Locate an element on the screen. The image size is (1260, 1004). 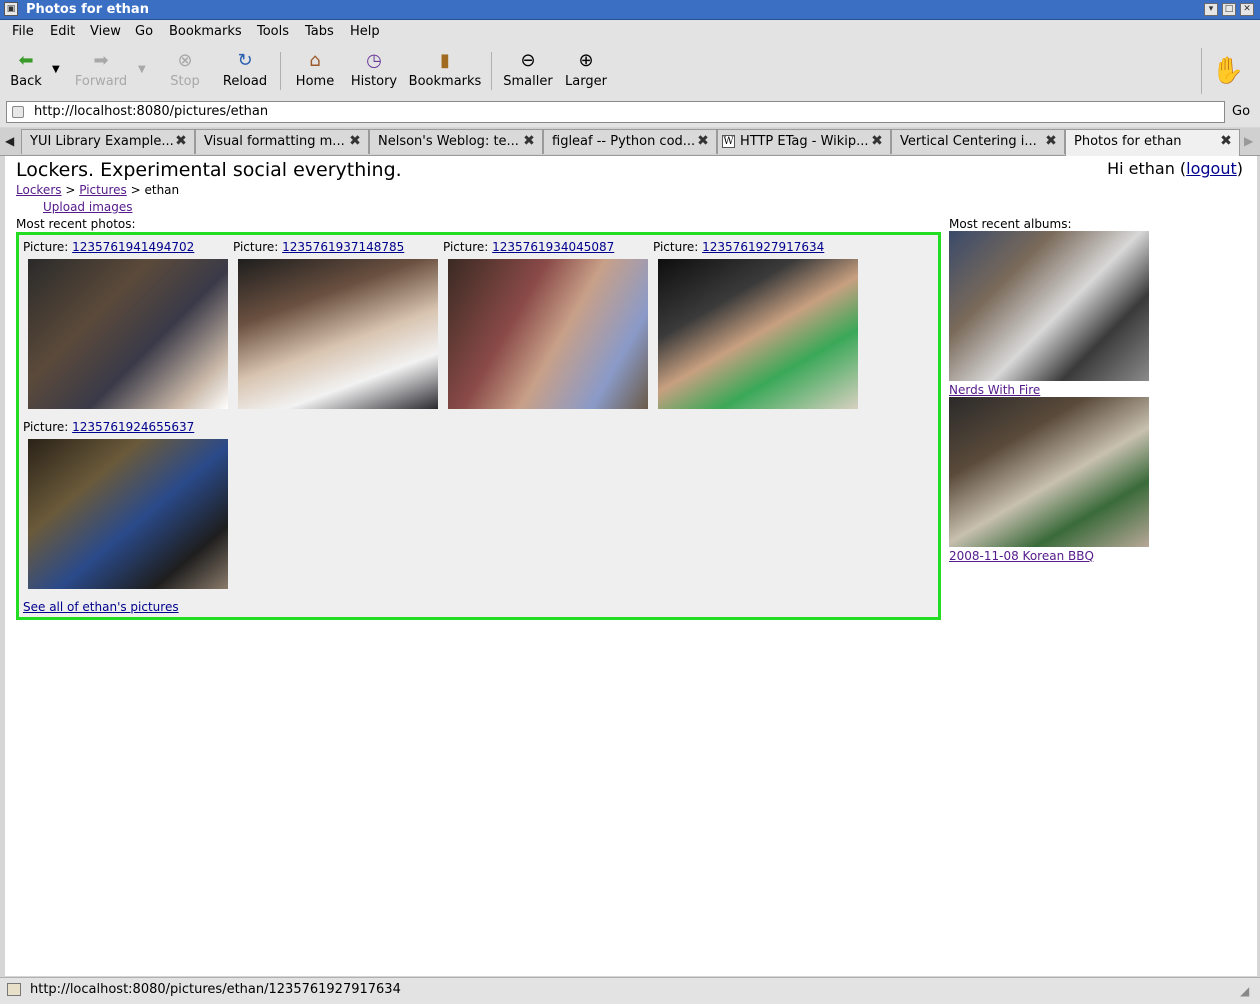
url-input: http://localhost:8080/pictures/ethan is located at coordinates (615, 112).